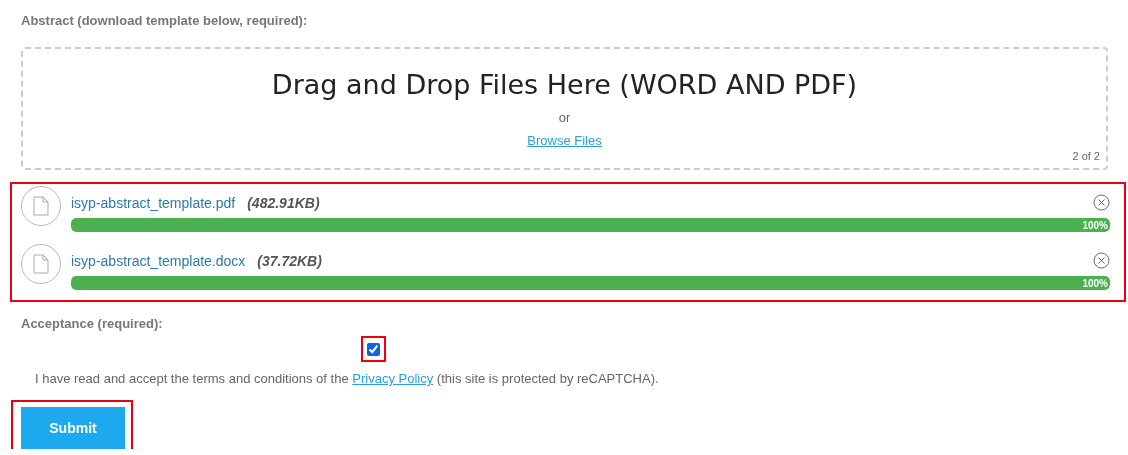 This screenshot has width=1128, height=455. Describe the element at coordinates (347, 378) in the screenshot. I see `terms-text: I have read and accept the terms and conditions of the Privacy Policy (this site is protected by reCAPTCHA).` at that location.